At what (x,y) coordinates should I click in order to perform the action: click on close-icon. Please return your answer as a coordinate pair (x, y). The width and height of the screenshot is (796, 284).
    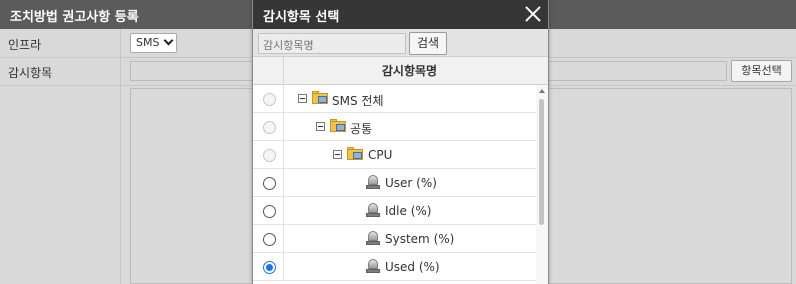
    Looking at the image, I should click on (533, 14).